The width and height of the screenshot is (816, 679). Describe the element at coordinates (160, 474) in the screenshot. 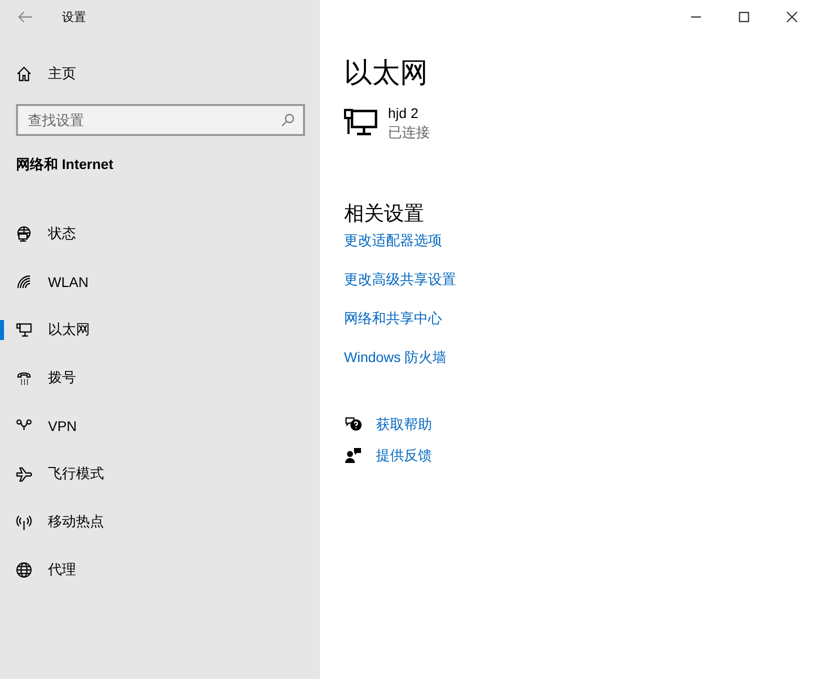

I see `nav-item: 飞行模式` at that location.